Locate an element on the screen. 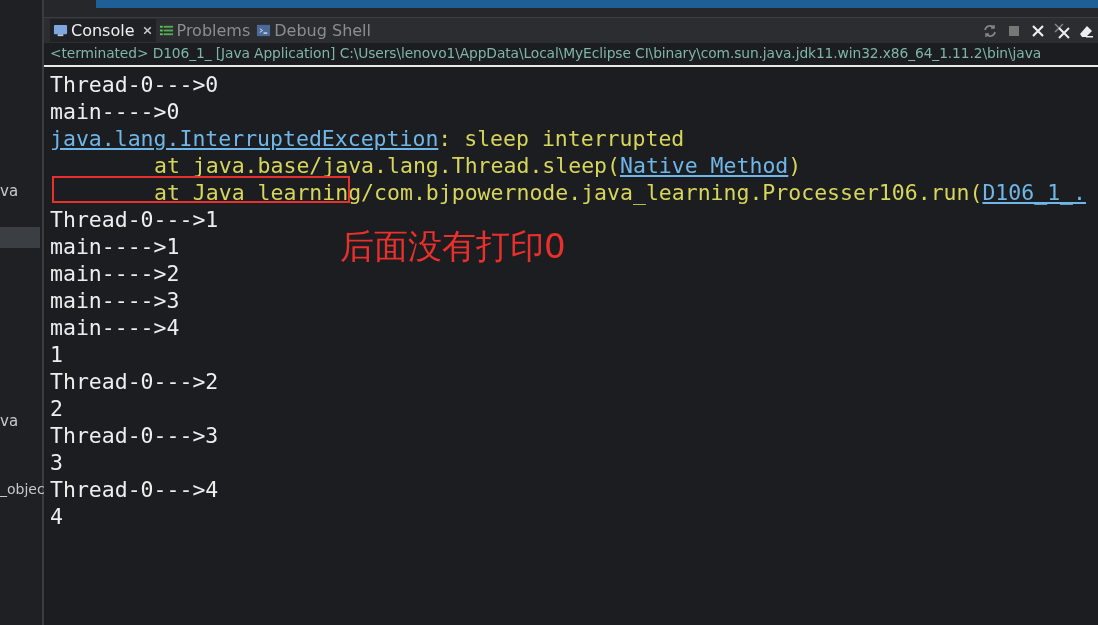  terminal-icon is located at coordinates (264, 30).